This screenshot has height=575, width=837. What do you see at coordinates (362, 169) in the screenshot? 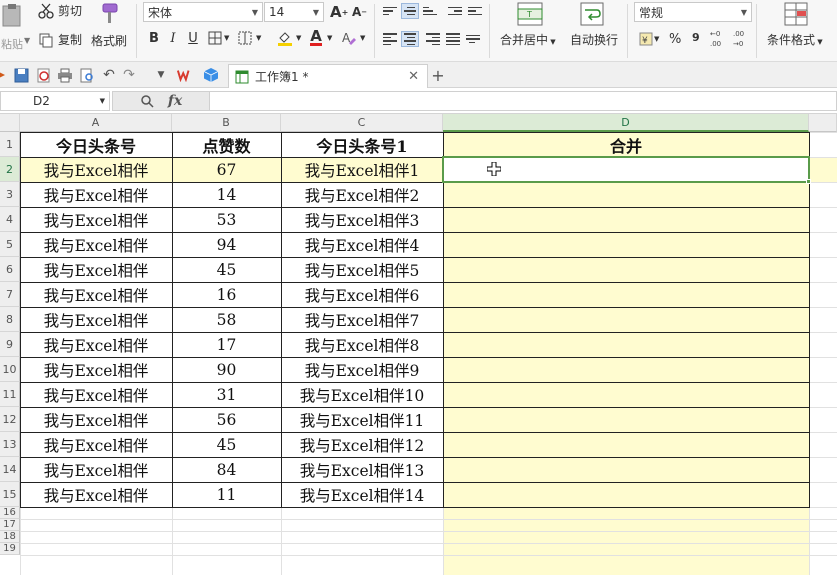
I see `table-cell: 我与Excel相伴1` at bounding box center [362, 169].